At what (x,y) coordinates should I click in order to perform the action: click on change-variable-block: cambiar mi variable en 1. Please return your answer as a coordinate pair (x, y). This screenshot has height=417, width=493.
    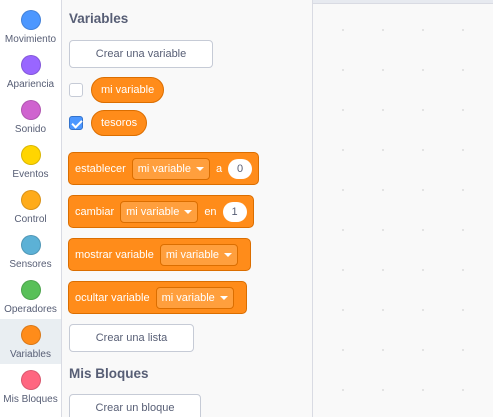
    Looking at the image, I should click on (161, 211).